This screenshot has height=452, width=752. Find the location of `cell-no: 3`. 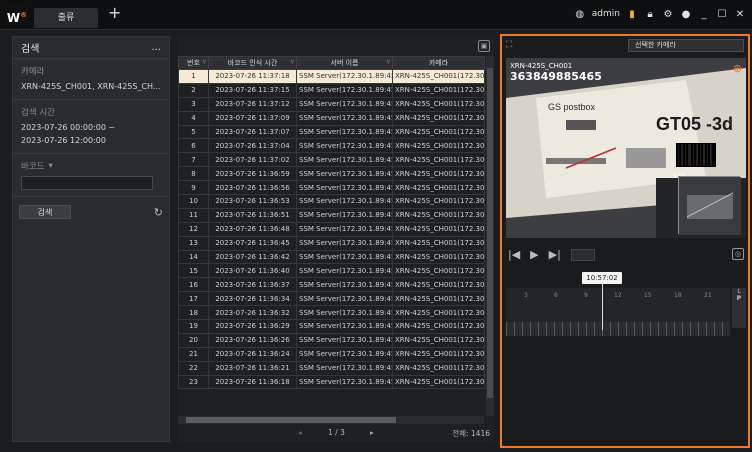

cell-no: 3 is located at coordinates (193, 104).